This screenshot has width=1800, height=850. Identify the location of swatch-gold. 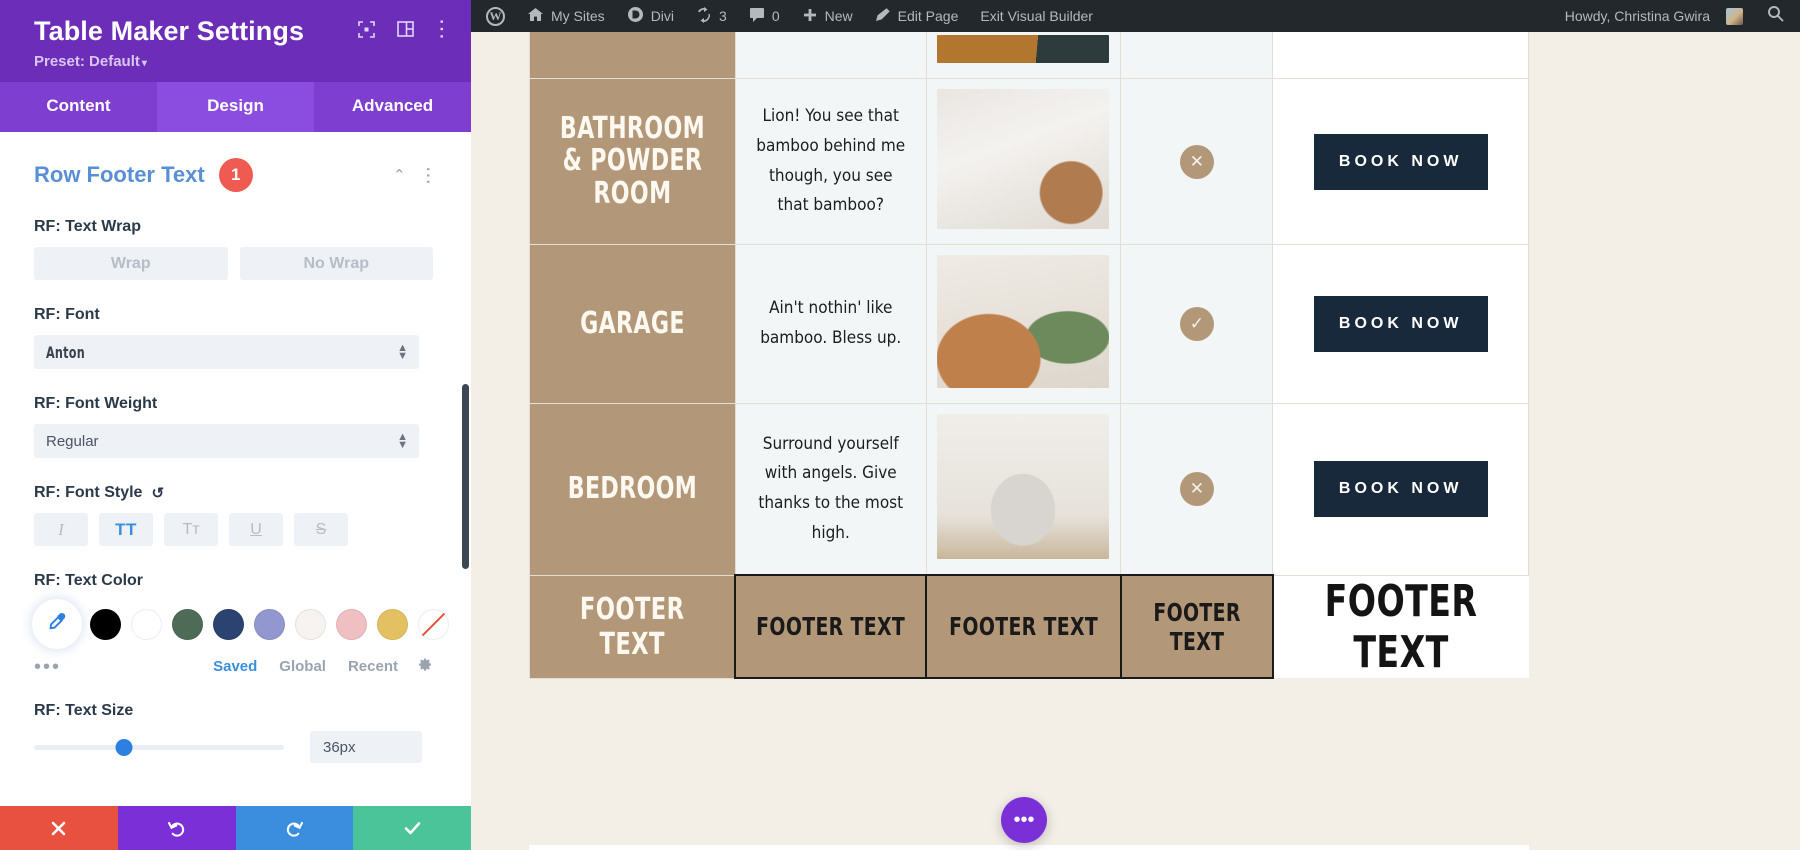
(392, 624).